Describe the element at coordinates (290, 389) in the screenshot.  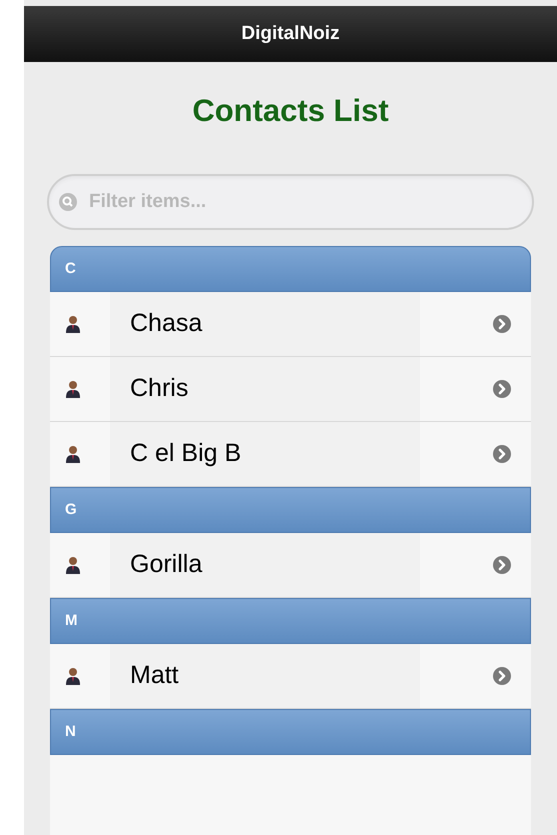
I see `contact-row: Chris` at that location.